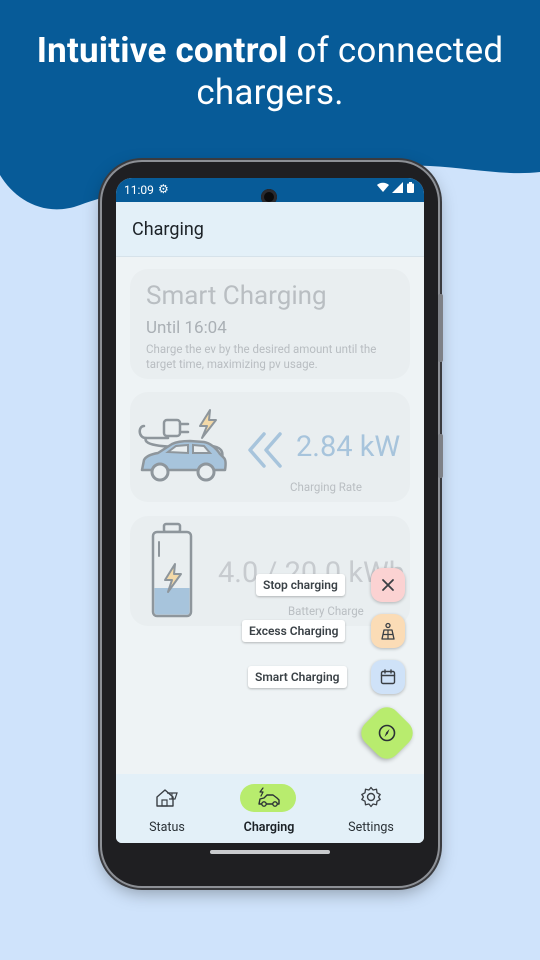  I want to click on promo-headline: Intuitive control of connected chargers., so click(270, 72).